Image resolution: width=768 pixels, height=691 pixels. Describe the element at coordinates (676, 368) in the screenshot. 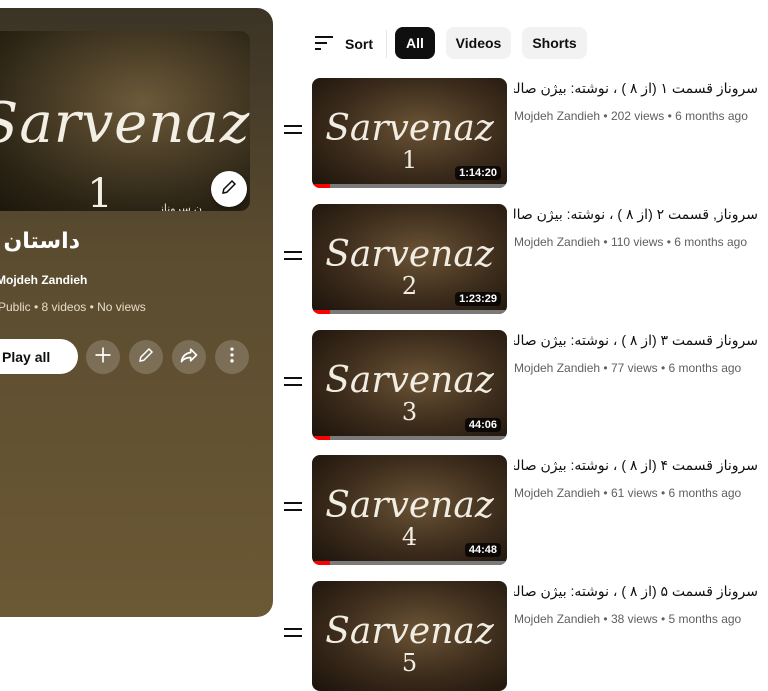

I see `video-stats: 77 views • 6 months ago` at that location.